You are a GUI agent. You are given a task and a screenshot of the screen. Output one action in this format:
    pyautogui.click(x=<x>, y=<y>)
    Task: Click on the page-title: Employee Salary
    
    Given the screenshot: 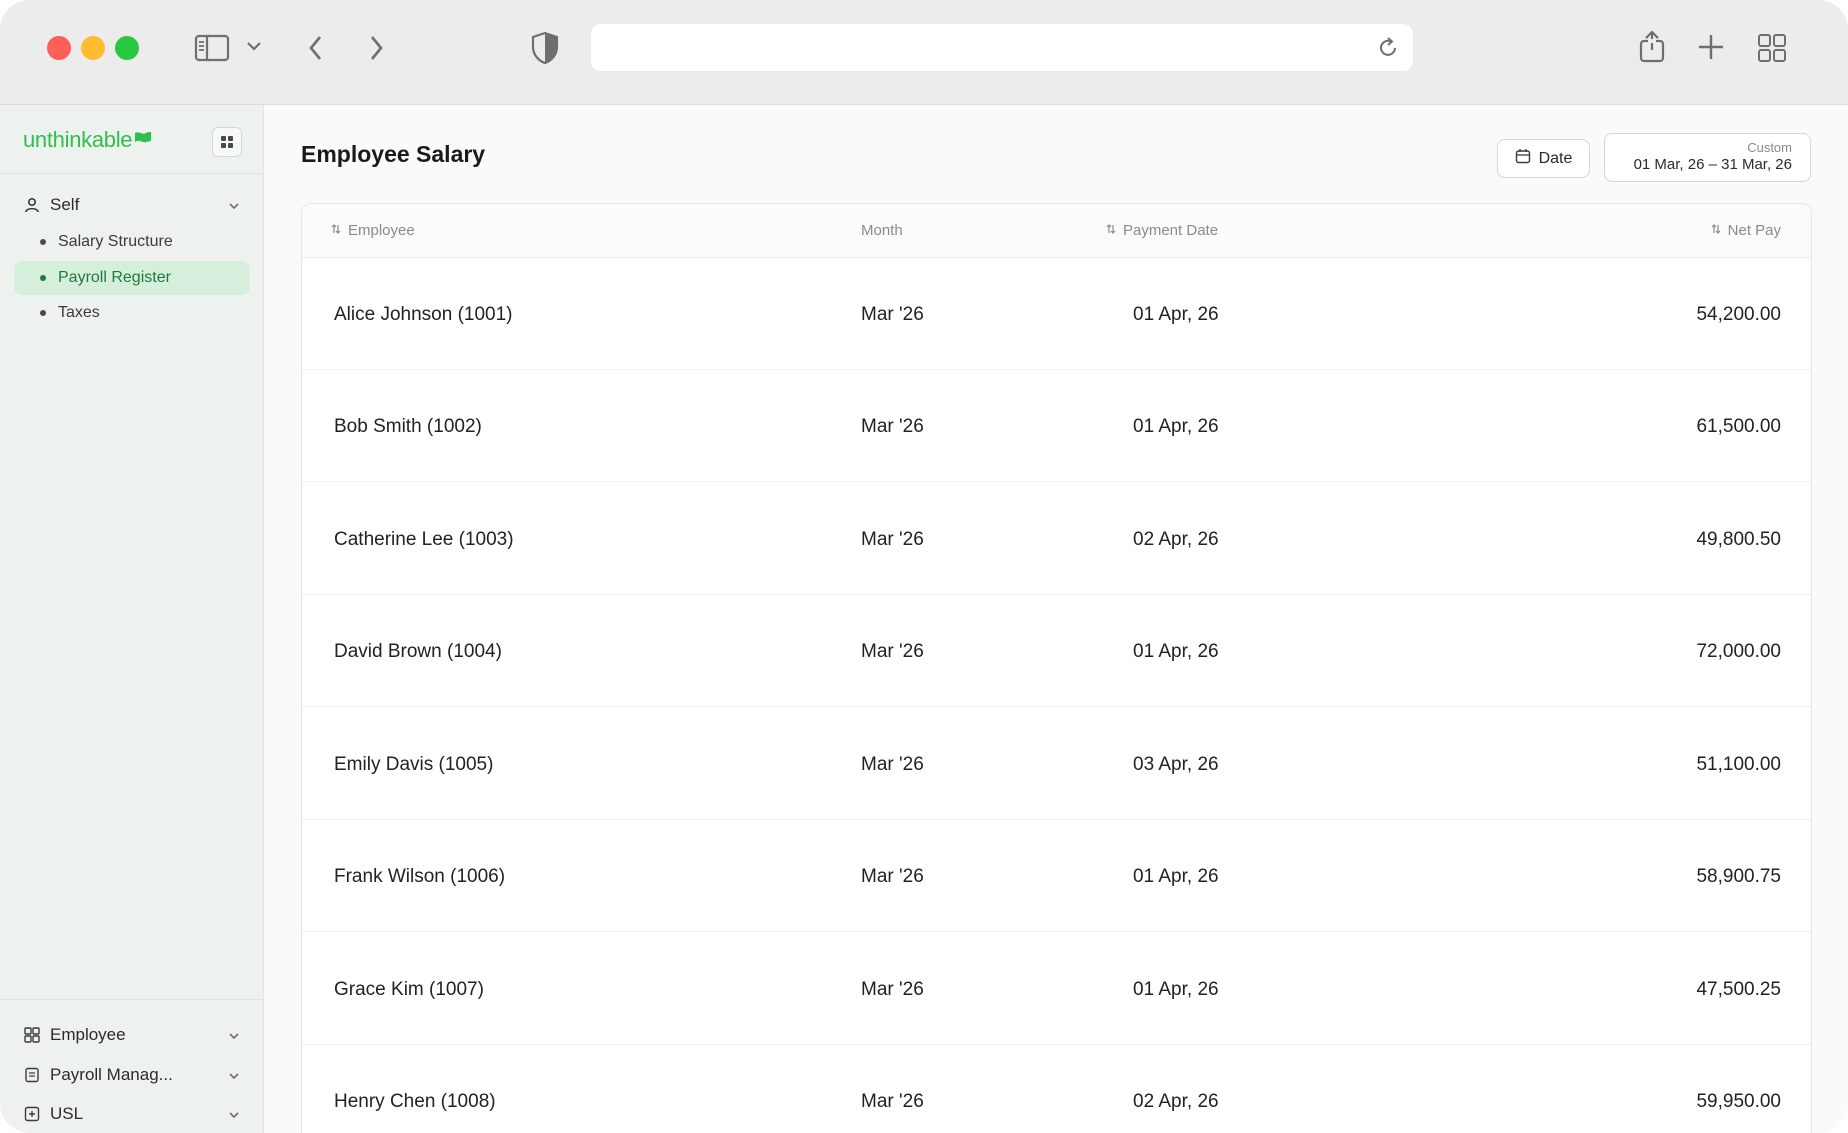 What is the action you would take?
    pyautogui.click(x=393, y=154)
    